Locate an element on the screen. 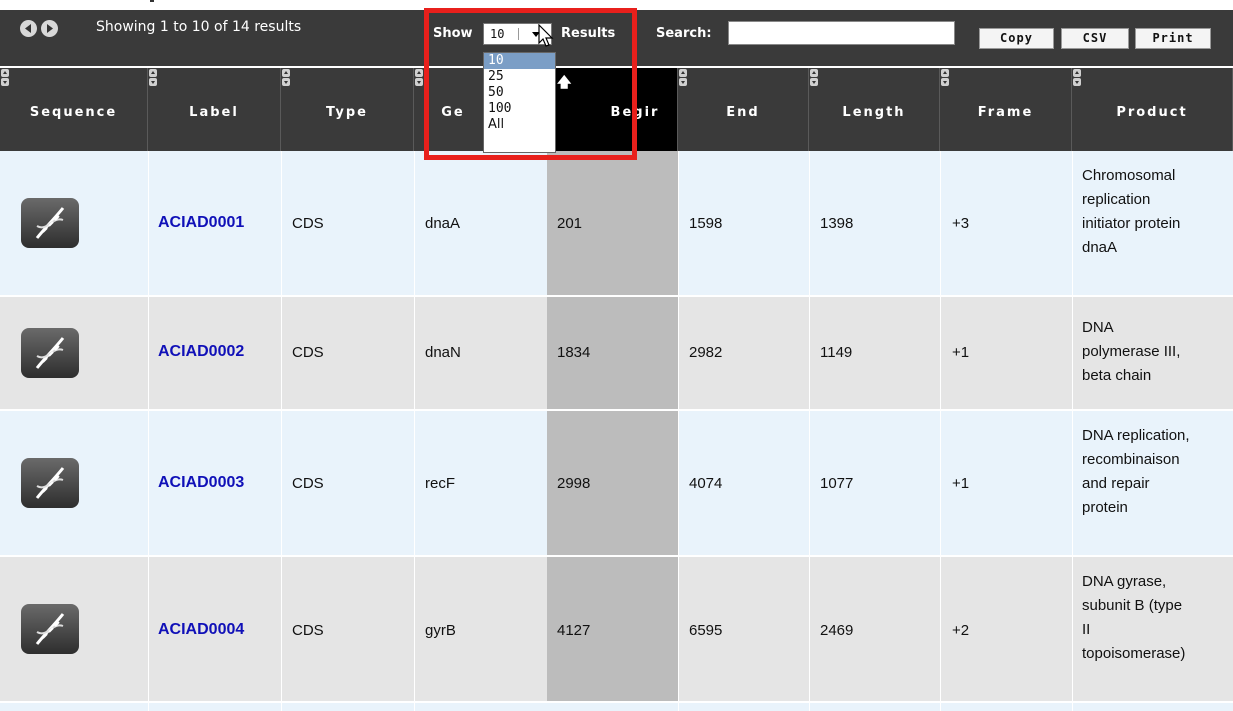 This screenshot has height=711, width=1233. next-page-icon is located at coordinates (49, 28).